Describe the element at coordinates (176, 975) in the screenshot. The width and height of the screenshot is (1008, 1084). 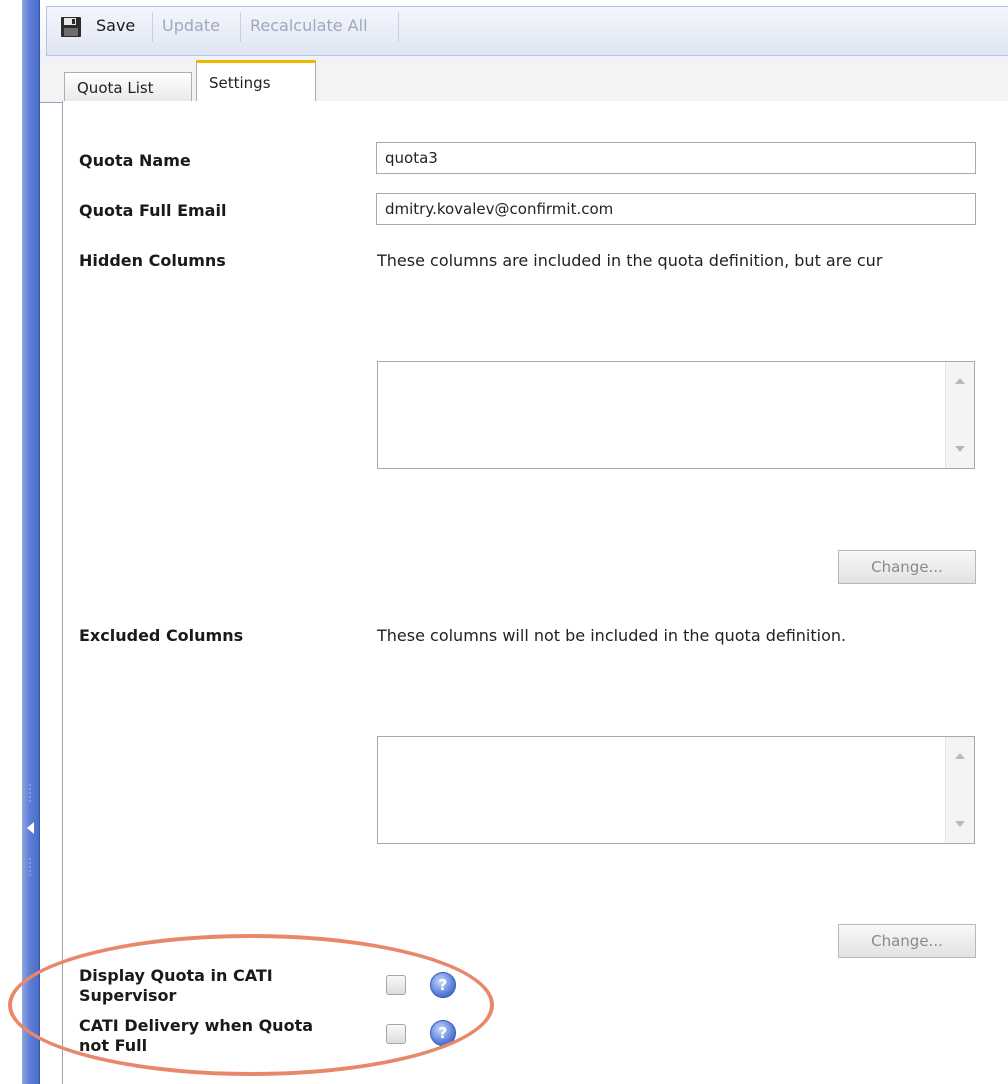
I see `display-quota-cati-label-line1: Display Quota in CATI` at that location.